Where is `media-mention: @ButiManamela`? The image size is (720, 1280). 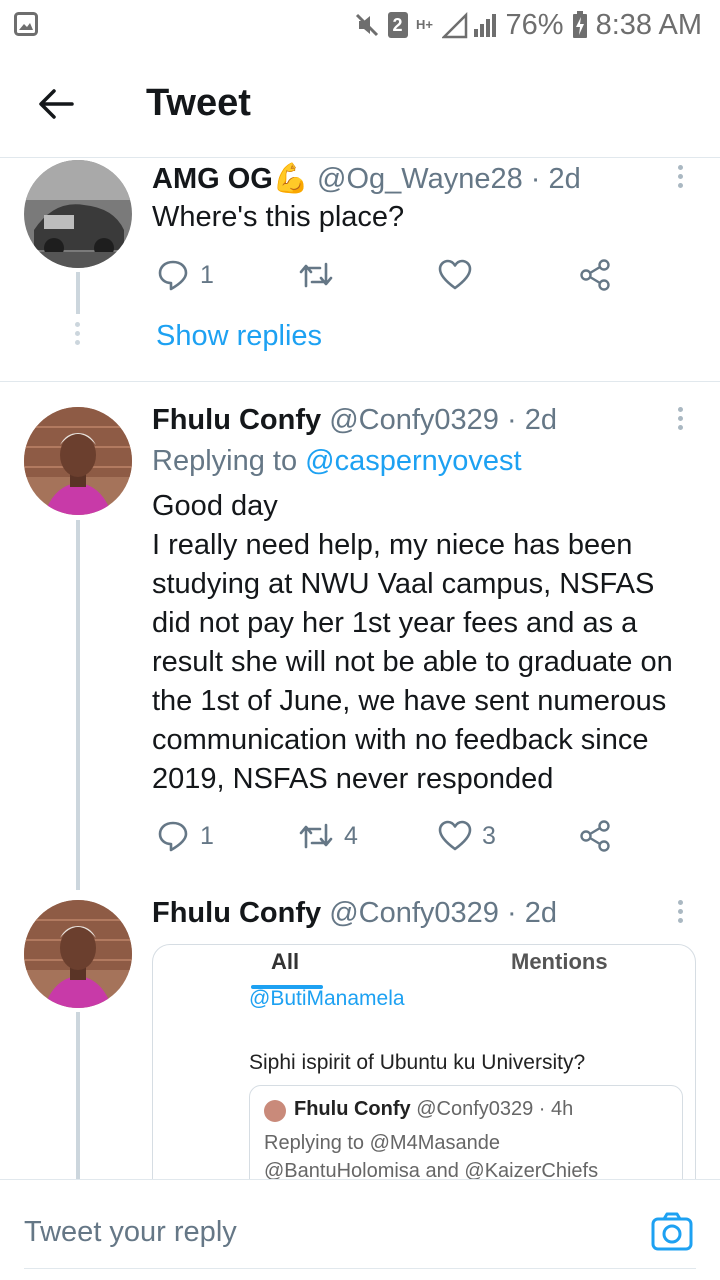 media-mention: @ButiManamela is located at coordinates (327, 998).